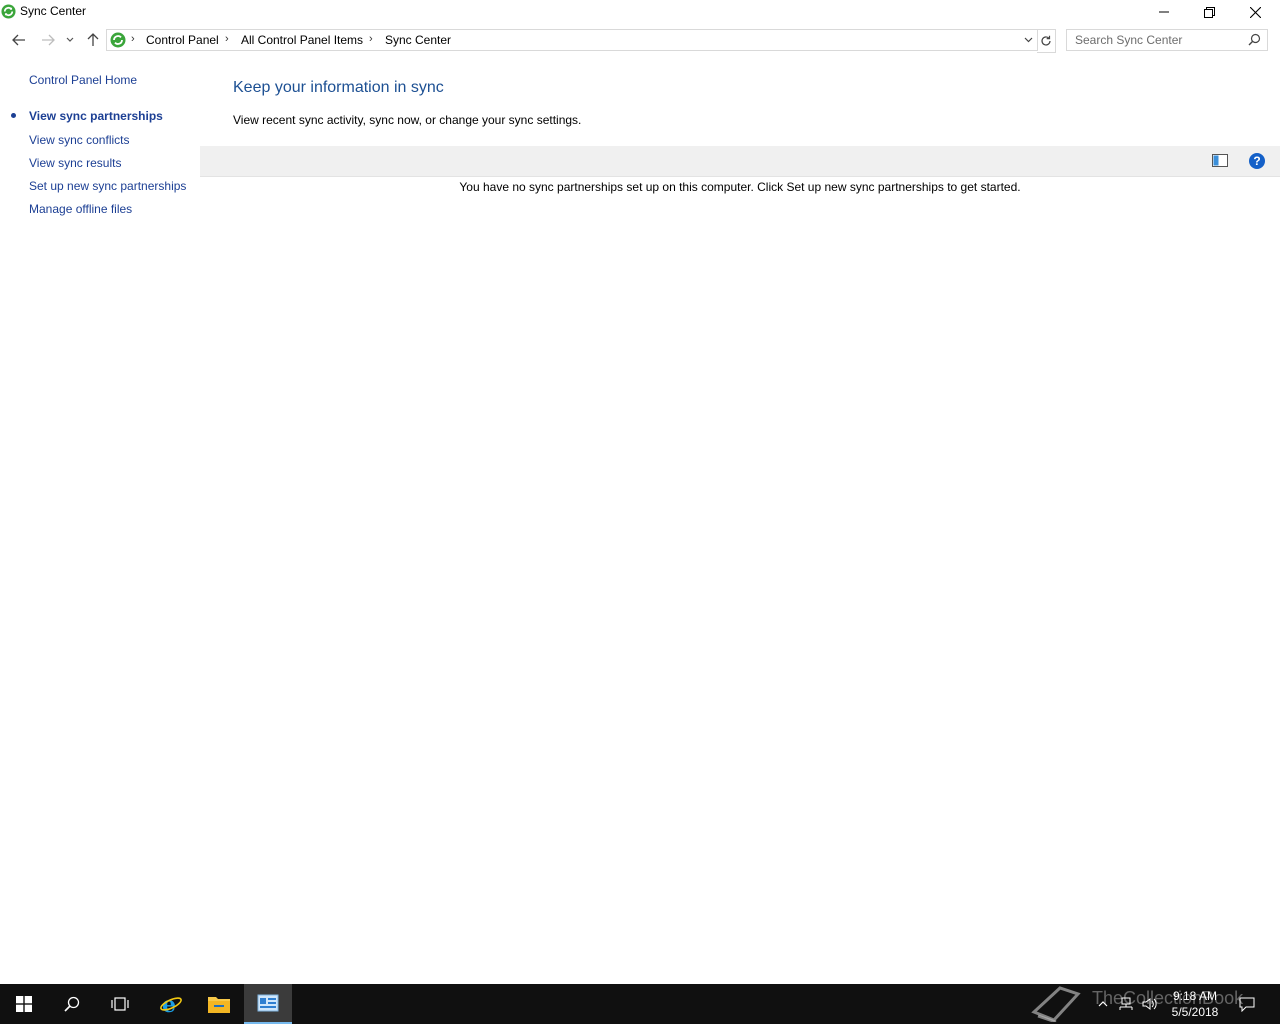 Image resolution: width=1280 pixels, height=1024 pixels. I want to click on action-center-button, so click(1247, 1004).